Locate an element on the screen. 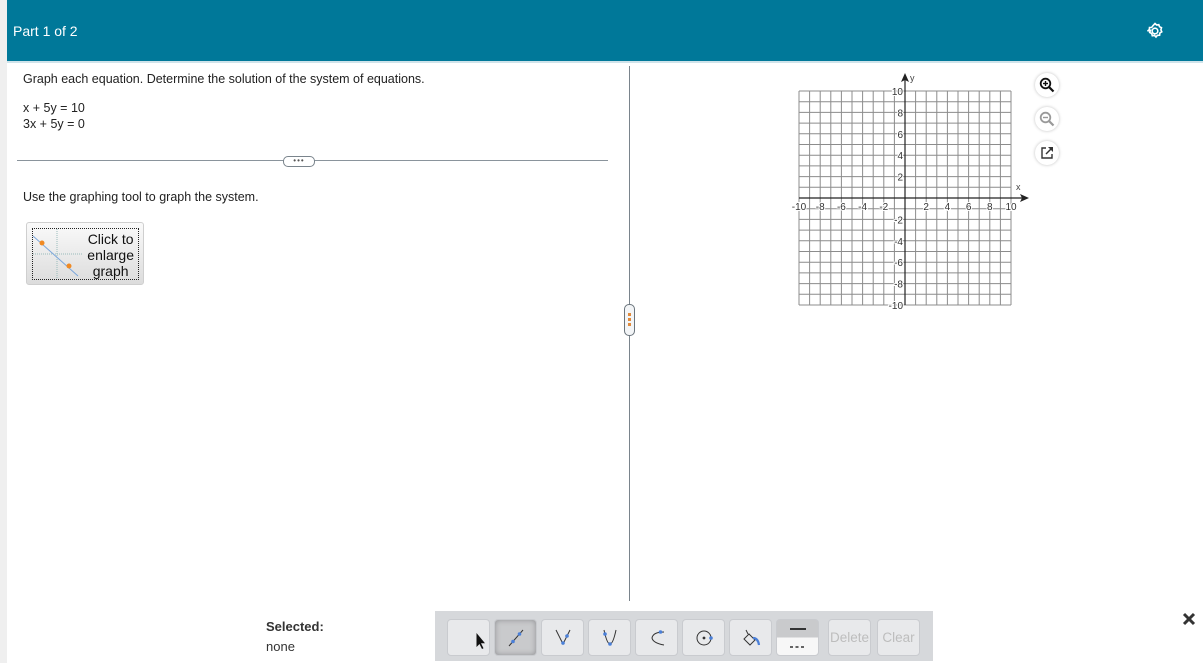  line-style-toggle is located at coordinates (797, 637).